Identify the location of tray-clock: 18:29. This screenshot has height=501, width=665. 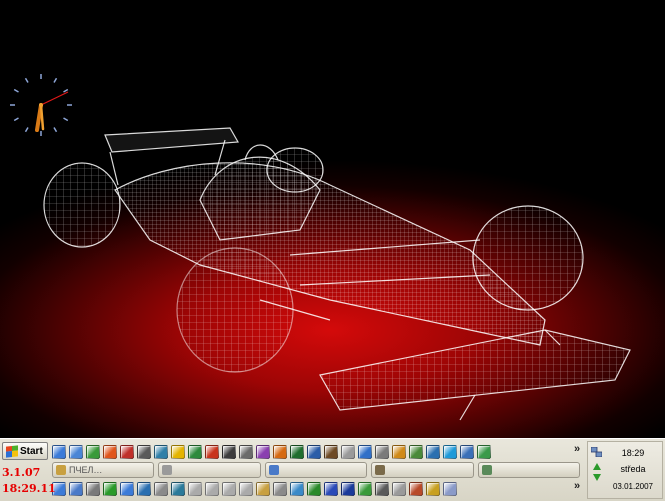
(633, 453).